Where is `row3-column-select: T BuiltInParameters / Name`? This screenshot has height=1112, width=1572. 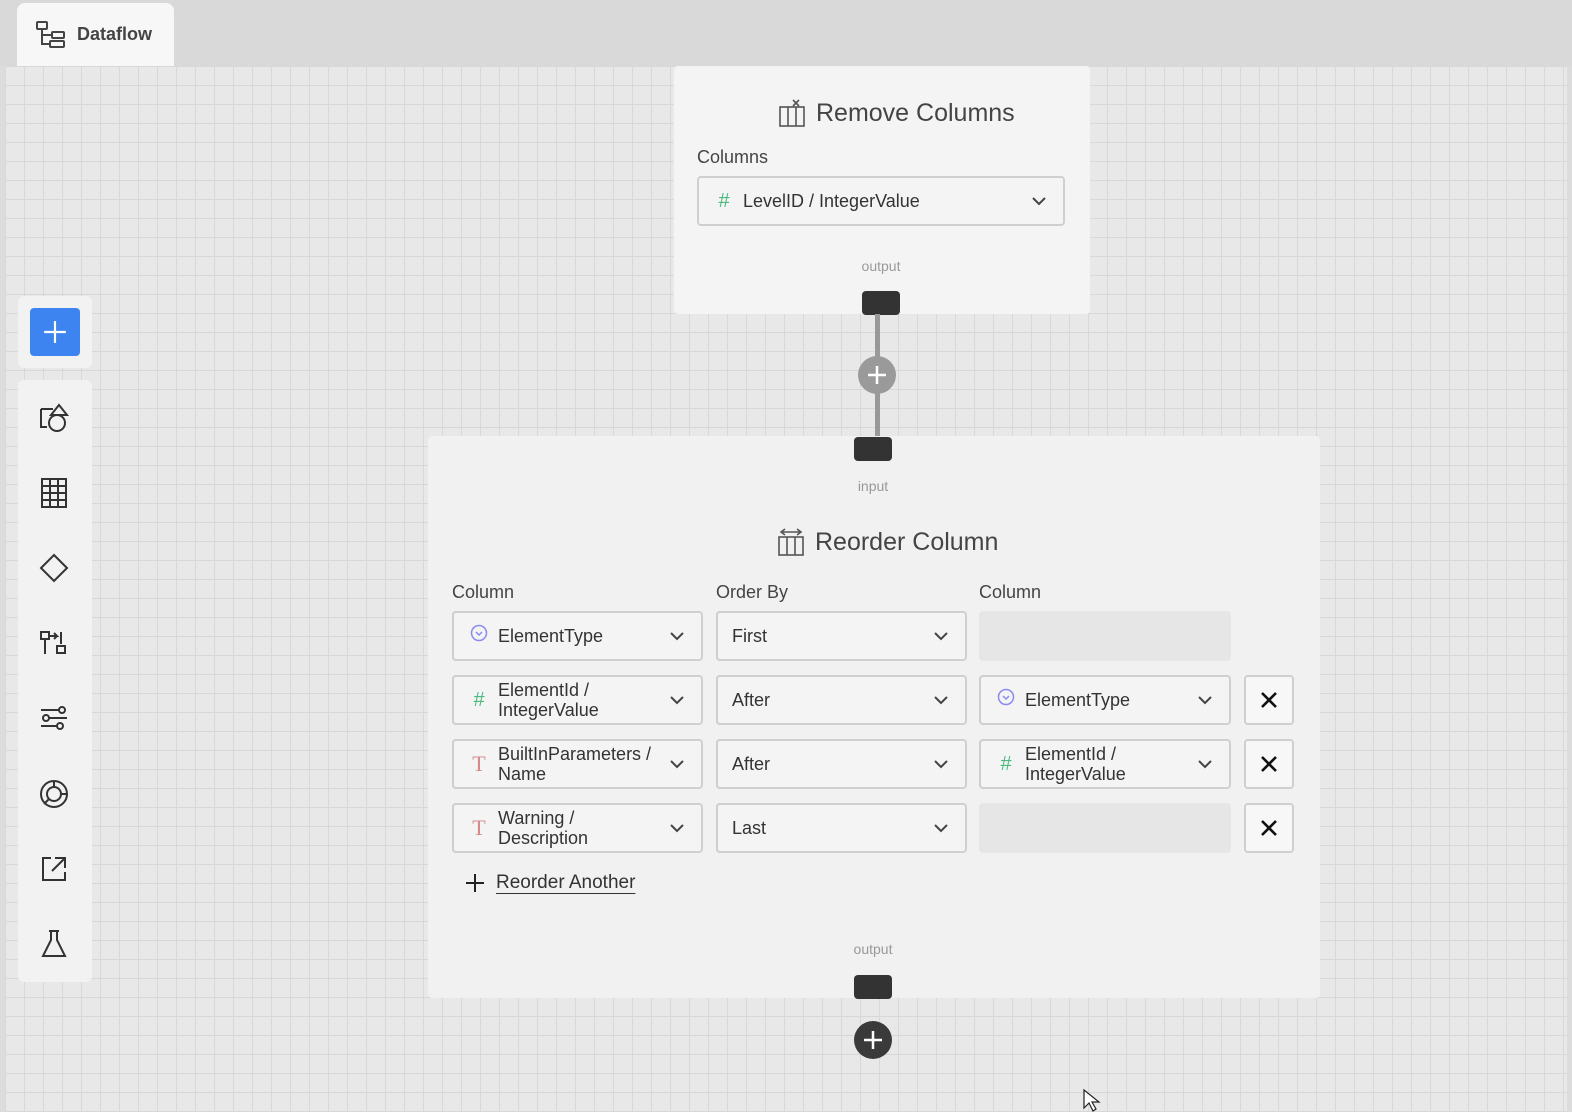
row3-column-select: T BuiltInParameters / Name is located at coordinates (577, 764).